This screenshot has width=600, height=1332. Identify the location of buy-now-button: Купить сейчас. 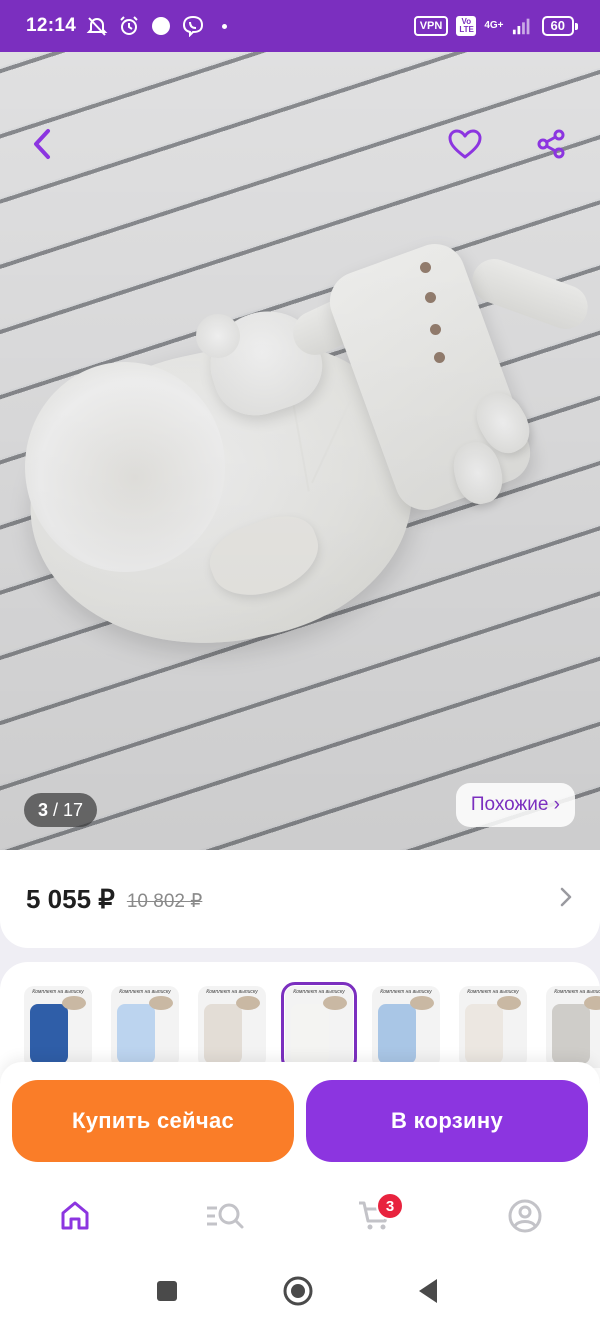
(153, 1121).